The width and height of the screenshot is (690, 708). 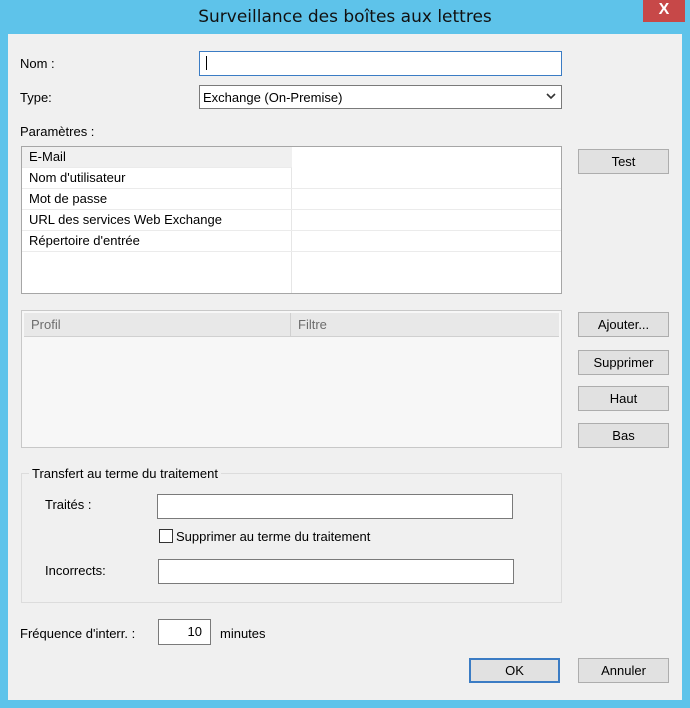 I want to click on traites-input, so click(x=335, y=506).